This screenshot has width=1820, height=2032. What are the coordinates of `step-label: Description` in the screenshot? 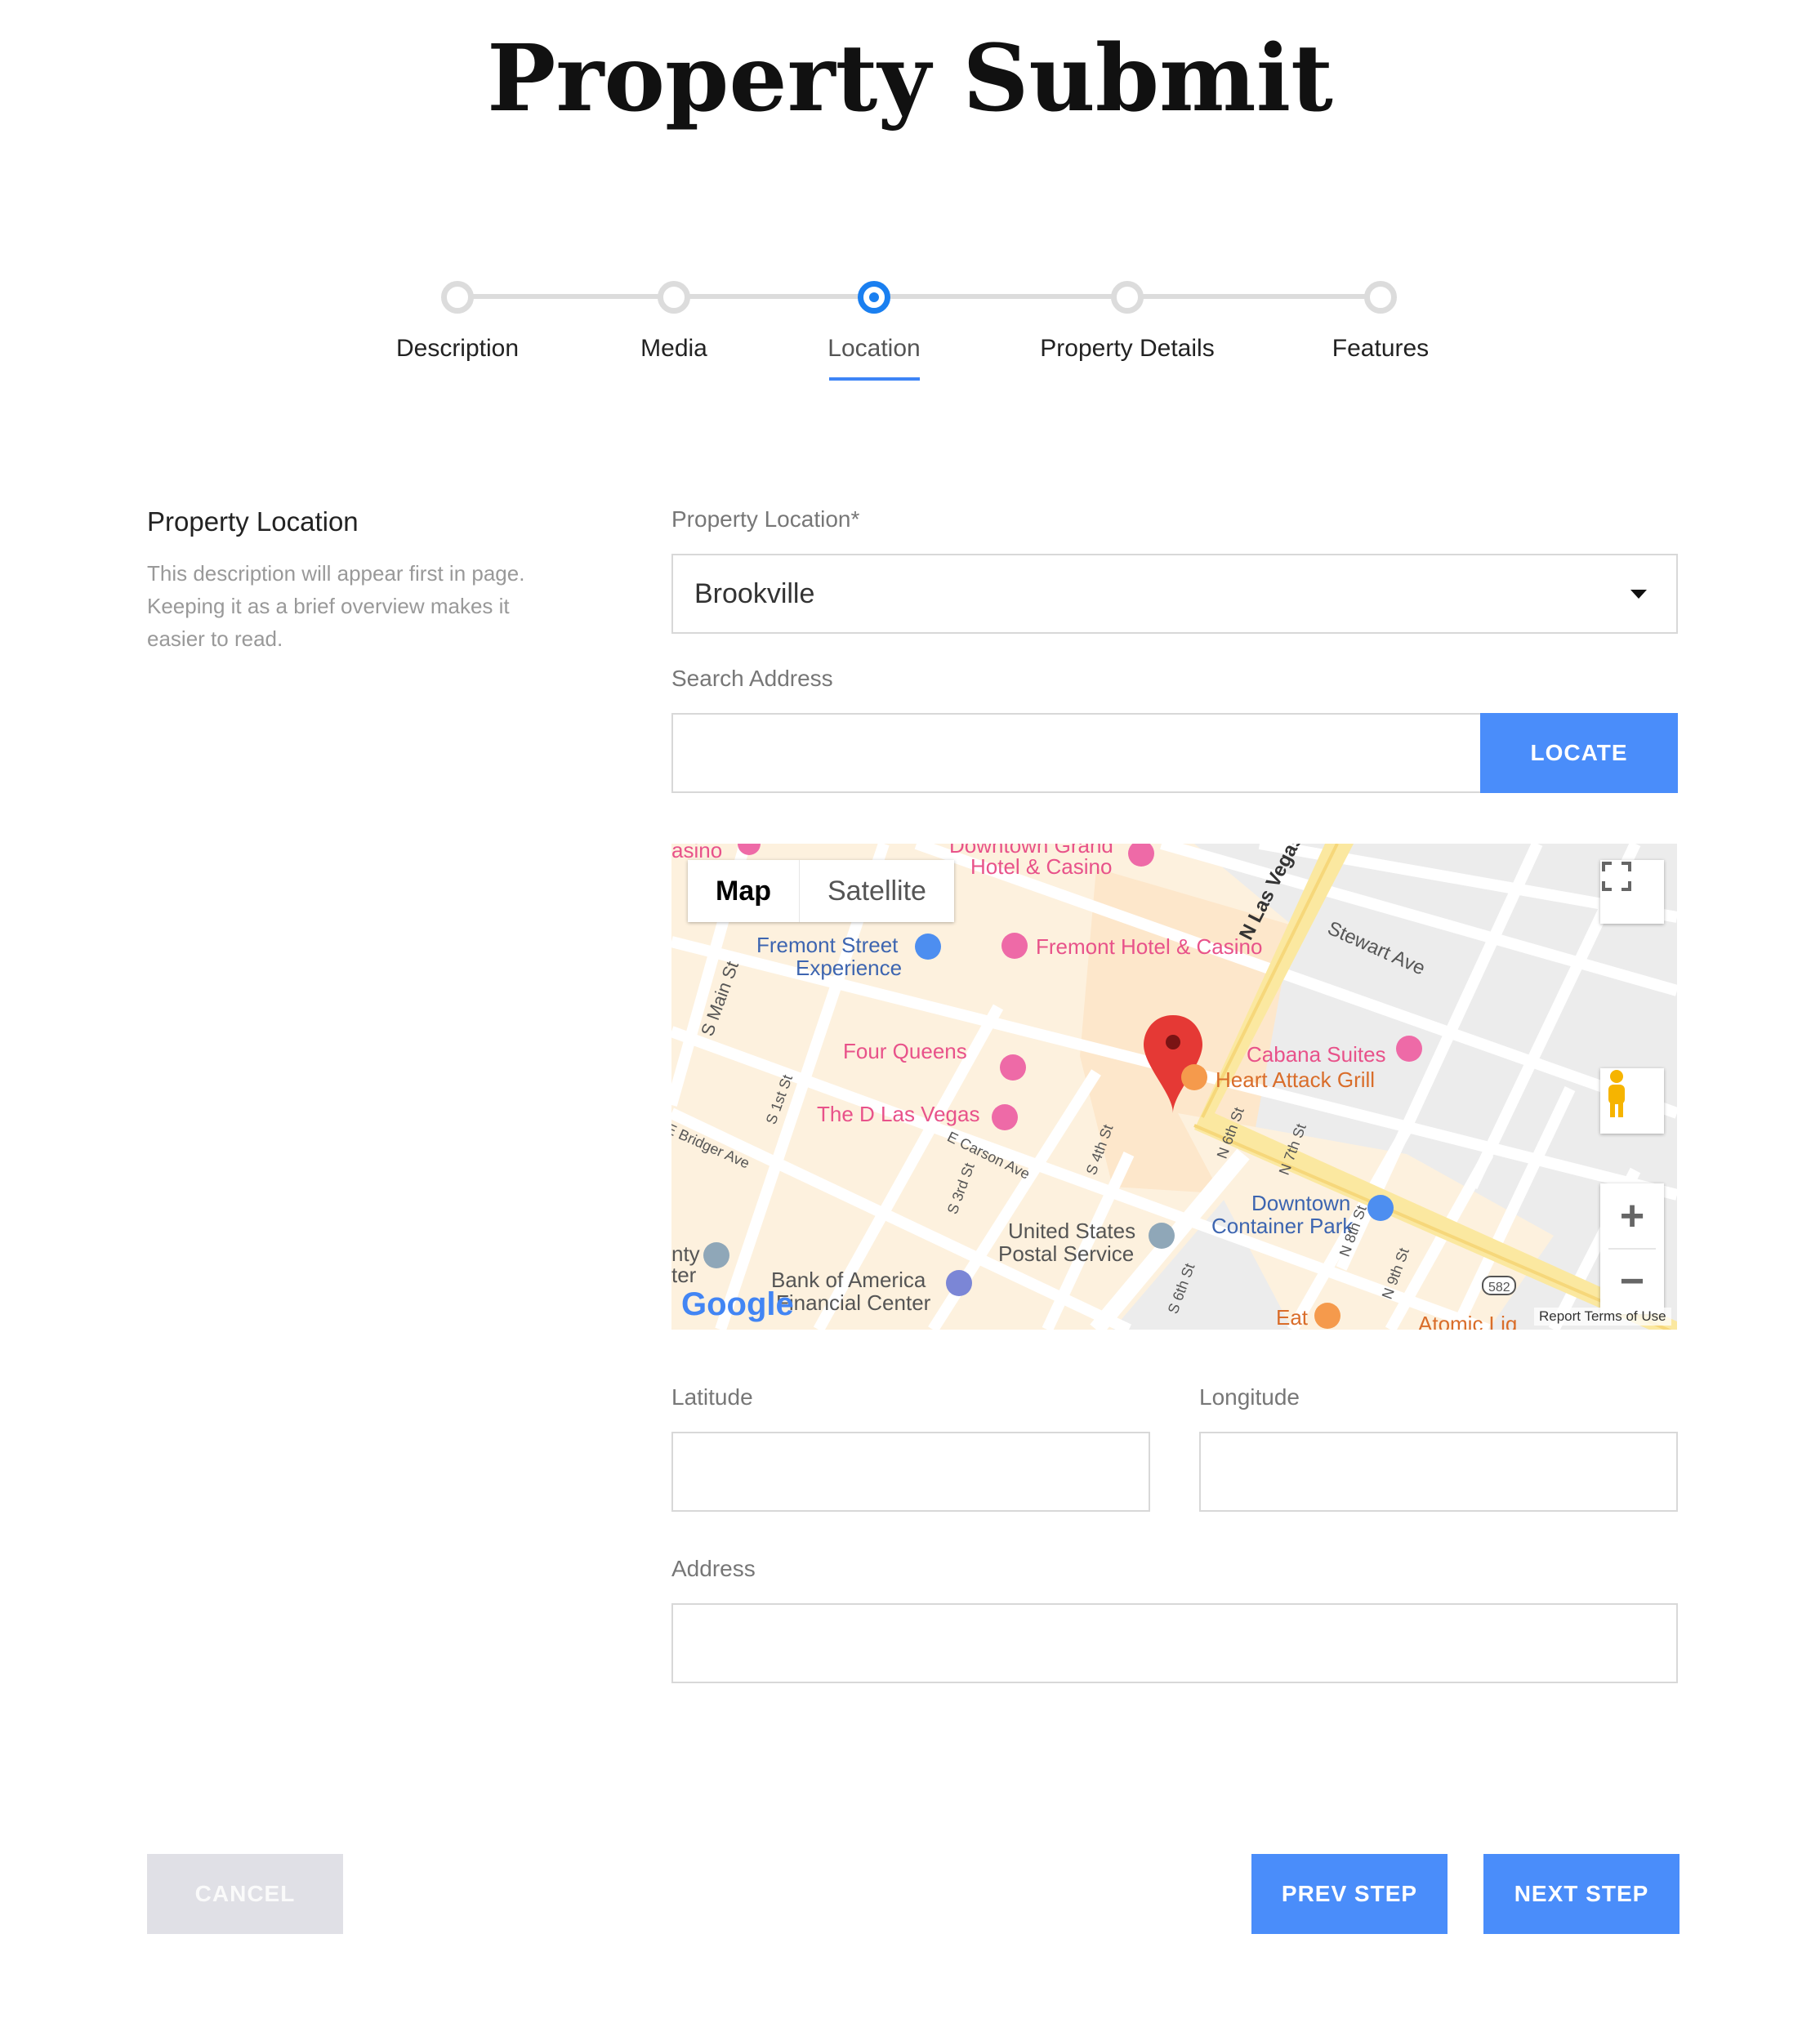 It's located at (458, 349).